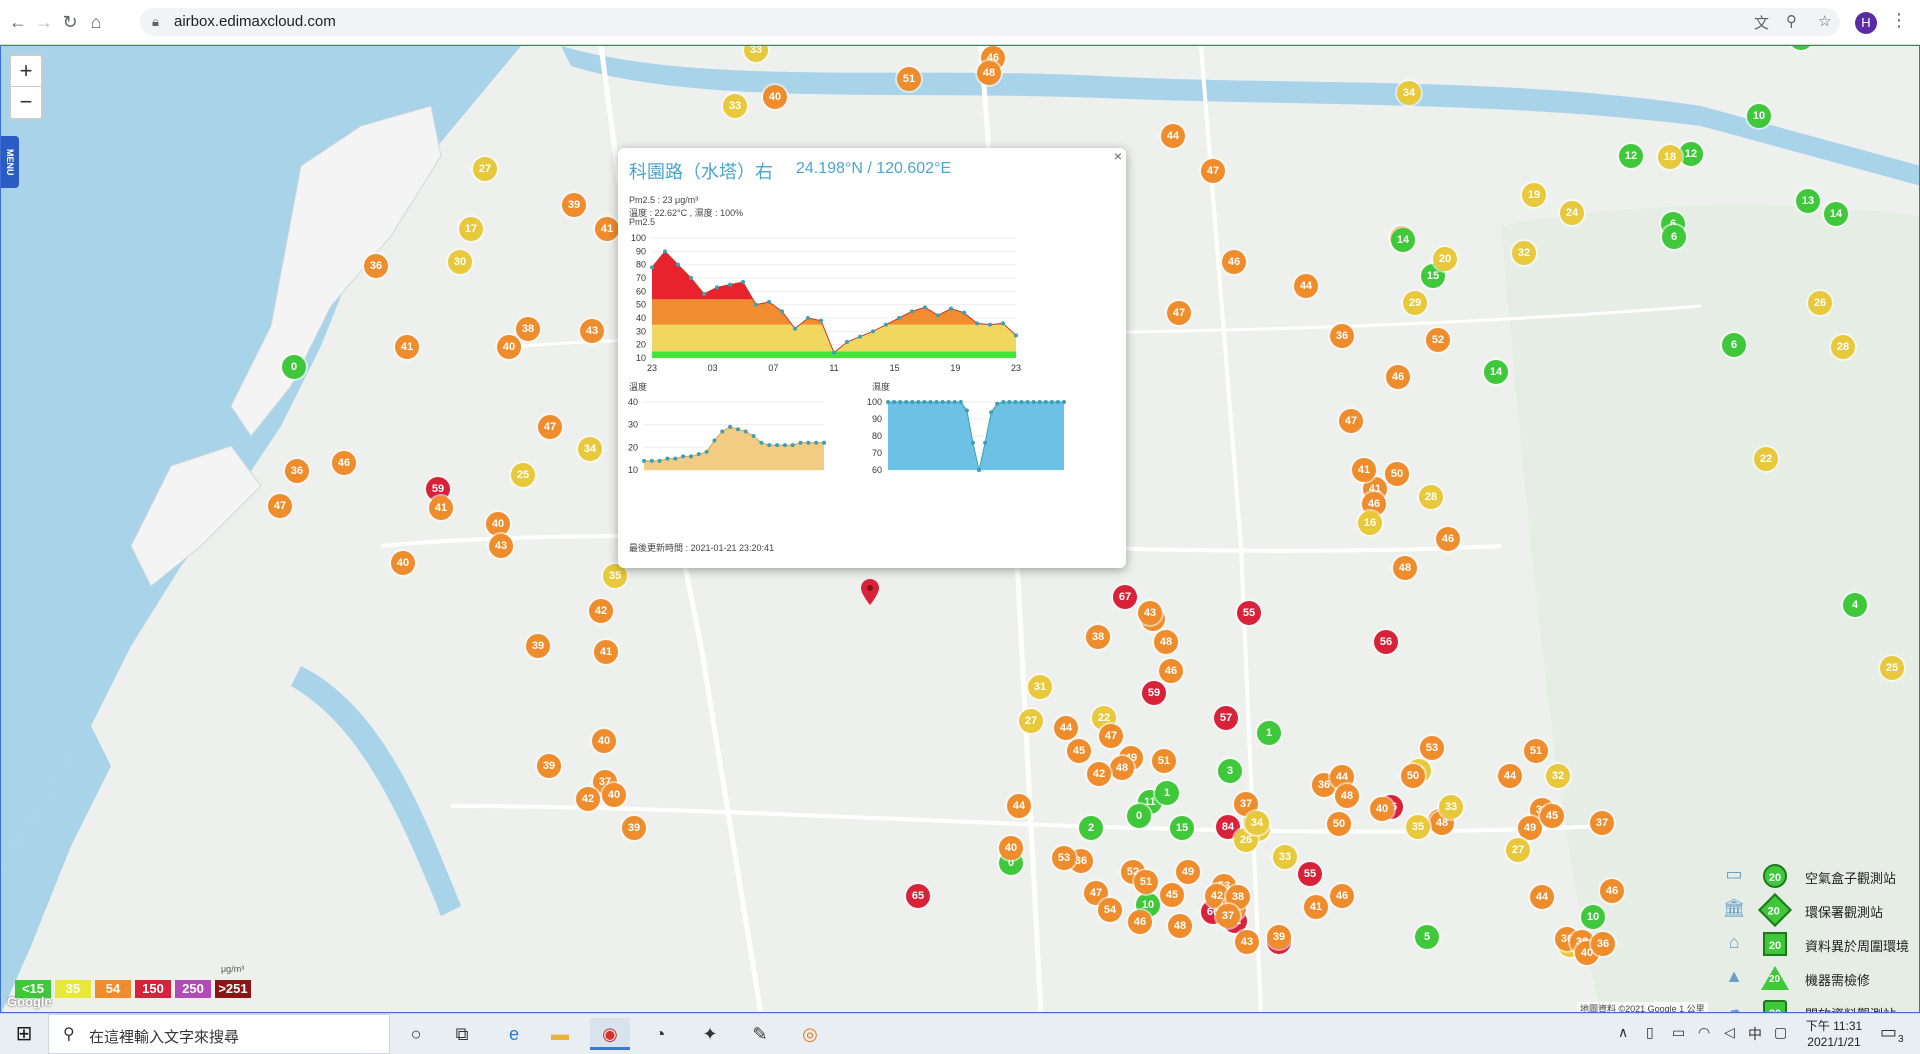  What do you see at coordinates (24, 1034) in the screenshot?
I see `windows-start-icon: ⊞` at bounding box center [24, 1034].